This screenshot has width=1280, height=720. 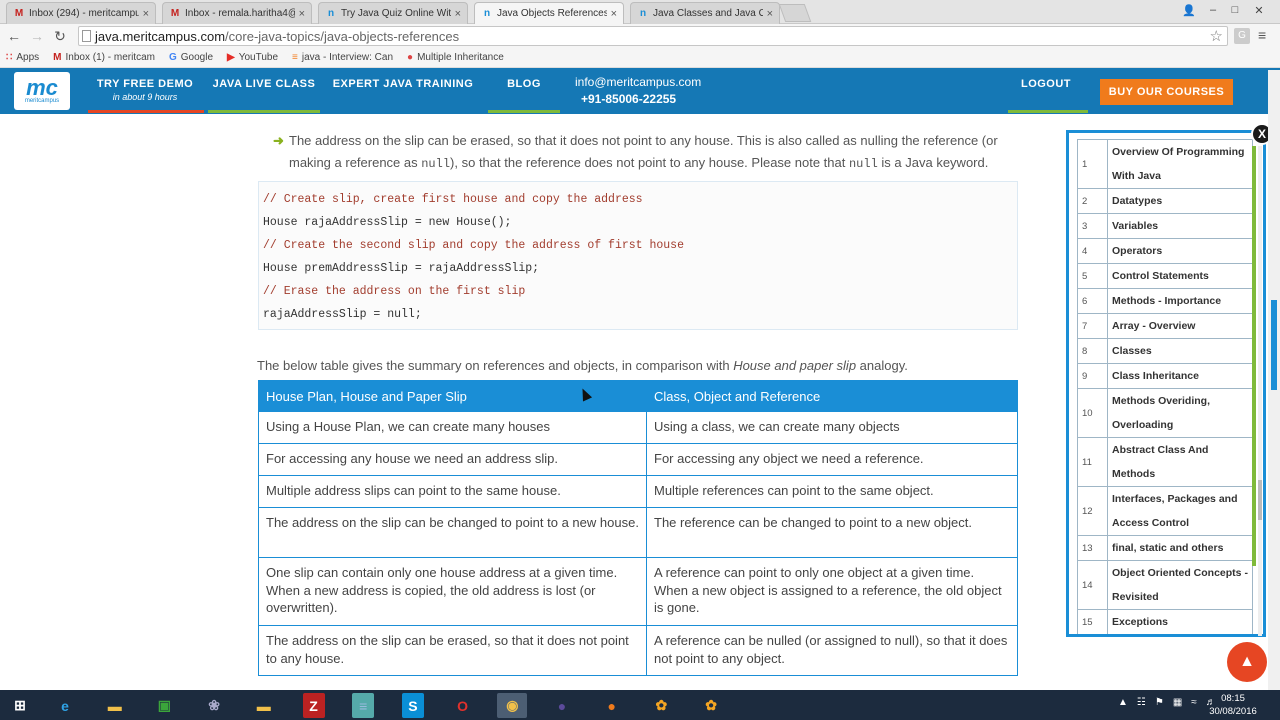 What do you see at coordinates (1046, 91) in the screenshot?
I see `logout-link: LOGOUT` at bounding box center [1046, 91].